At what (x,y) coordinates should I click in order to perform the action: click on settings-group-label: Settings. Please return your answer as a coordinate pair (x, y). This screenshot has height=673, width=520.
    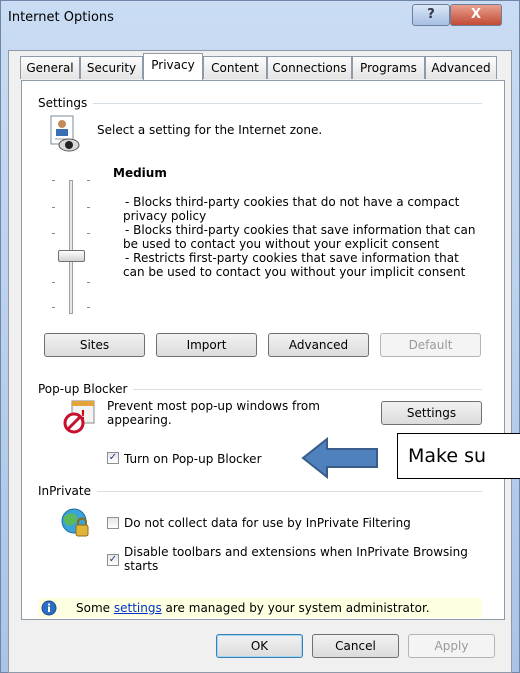
    Looking at the image, I should click on (66, 103).